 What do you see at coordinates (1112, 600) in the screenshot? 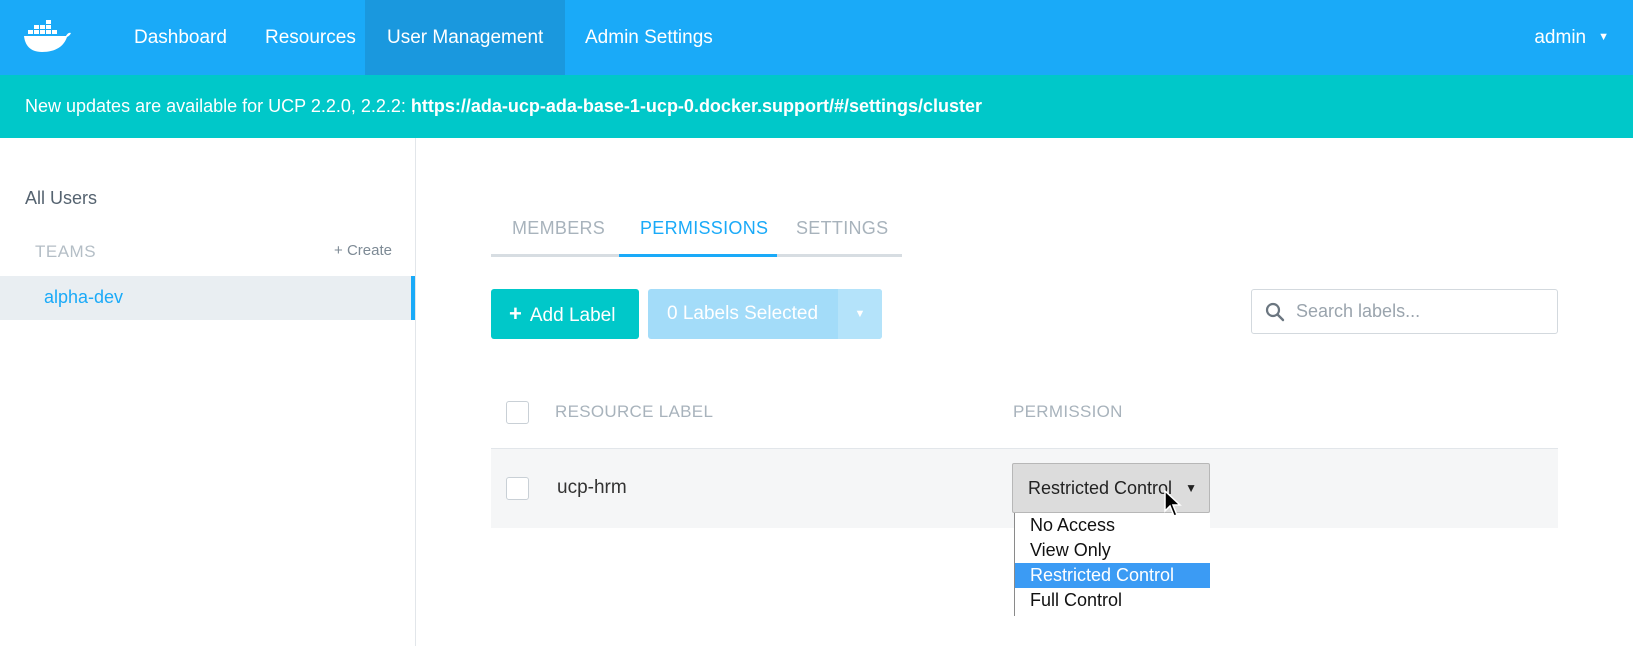
I see `option-full-control: Full Control` at bounding box center [1112, 600].